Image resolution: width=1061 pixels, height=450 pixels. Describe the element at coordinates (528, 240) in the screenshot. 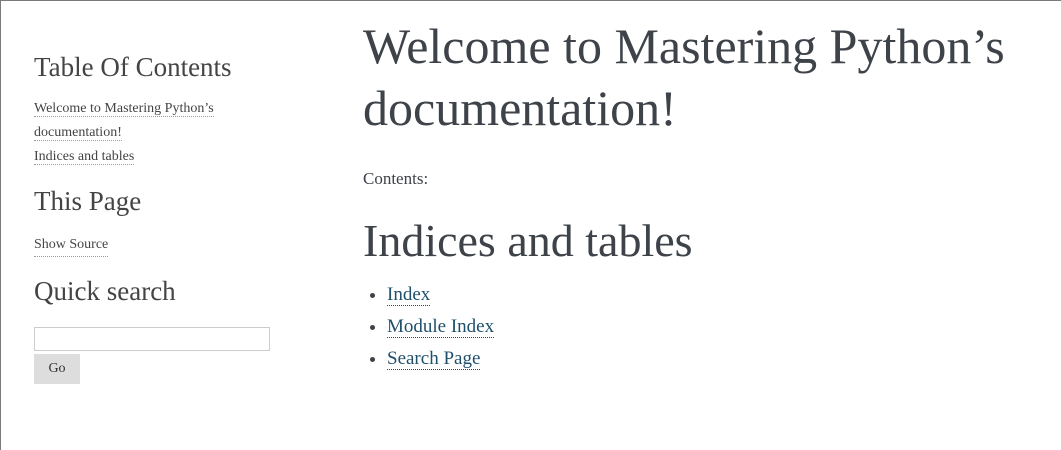

I see `indices-heading: Indices and tables` at that location.